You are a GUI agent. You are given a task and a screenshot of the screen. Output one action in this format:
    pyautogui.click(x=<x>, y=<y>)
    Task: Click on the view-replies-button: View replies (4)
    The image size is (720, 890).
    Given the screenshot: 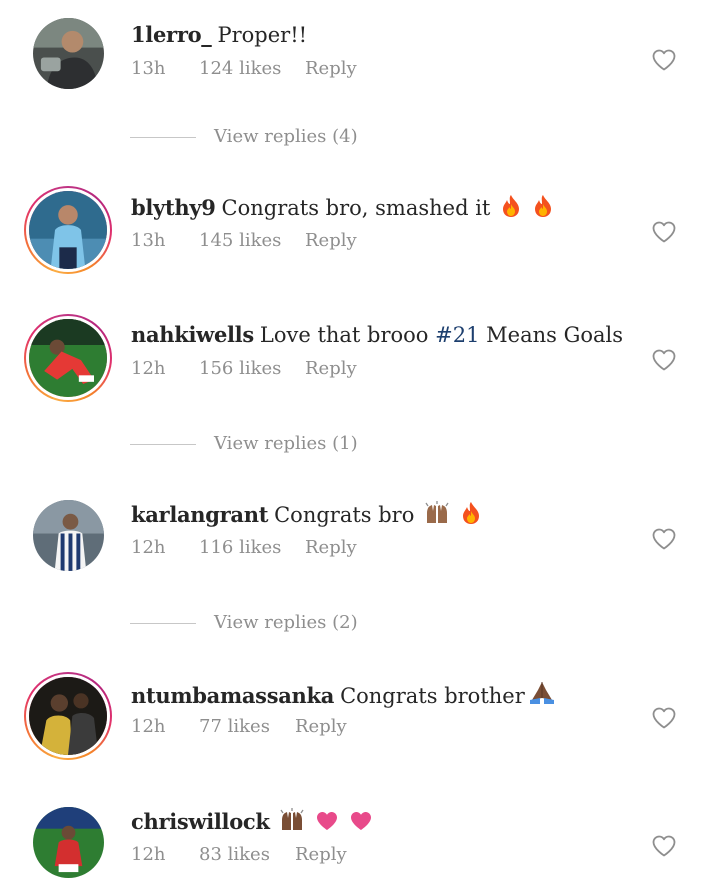 What is the action you would take?
    pyautogui.click(x=260, y=138)
    